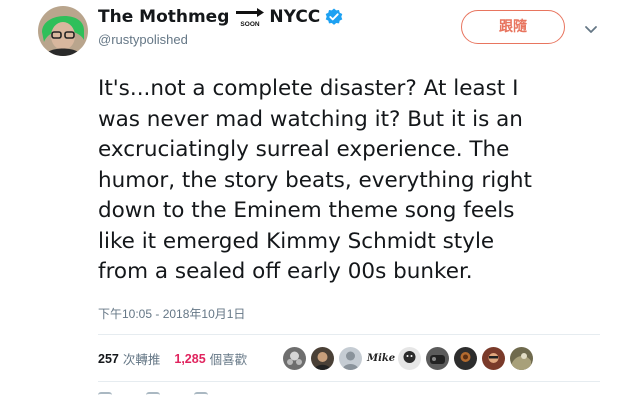  Describe the element at coordinates (108, 358) in the screenshot. I see `retweets-count: 257` at that location.